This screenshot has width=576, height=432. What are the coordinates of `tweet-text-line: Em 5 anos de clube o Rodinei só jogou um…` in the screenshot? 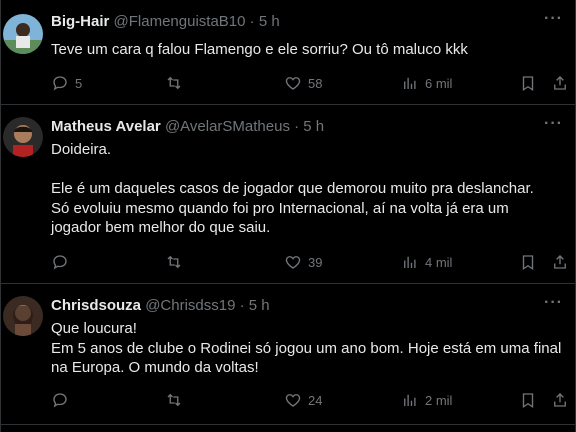 It's located at (306, 348).